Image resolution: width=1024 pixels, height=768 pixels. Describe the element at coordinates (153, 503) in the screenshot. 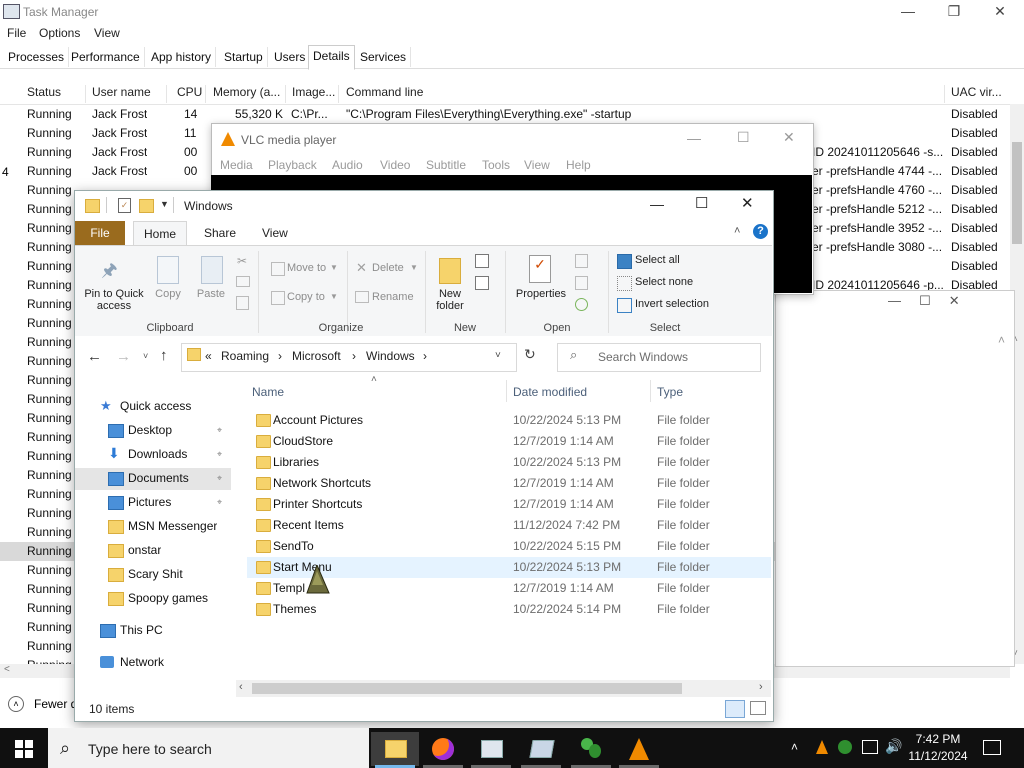

I see `nav-item-pictures: Pictures ⌖` at that location.